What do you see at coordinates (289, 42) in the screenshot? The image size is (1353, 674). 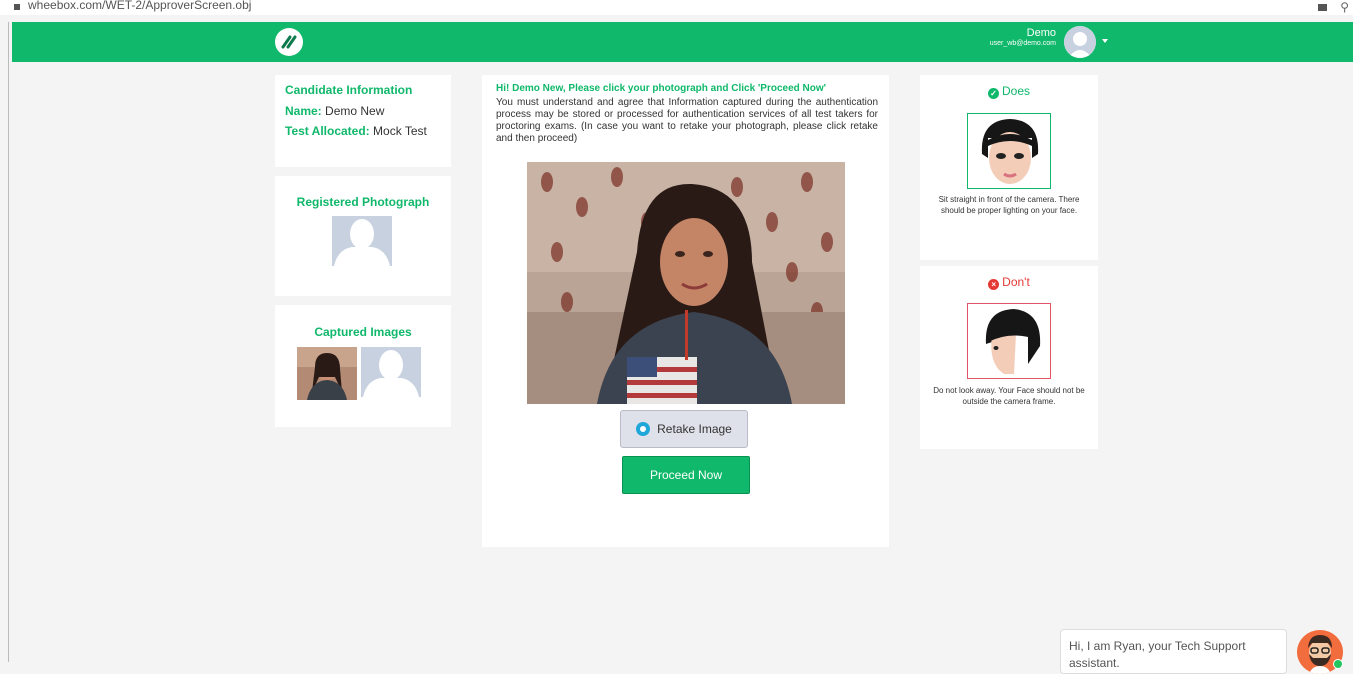 I see `wheebox-logo-icon` at bounding box center [289, 42].